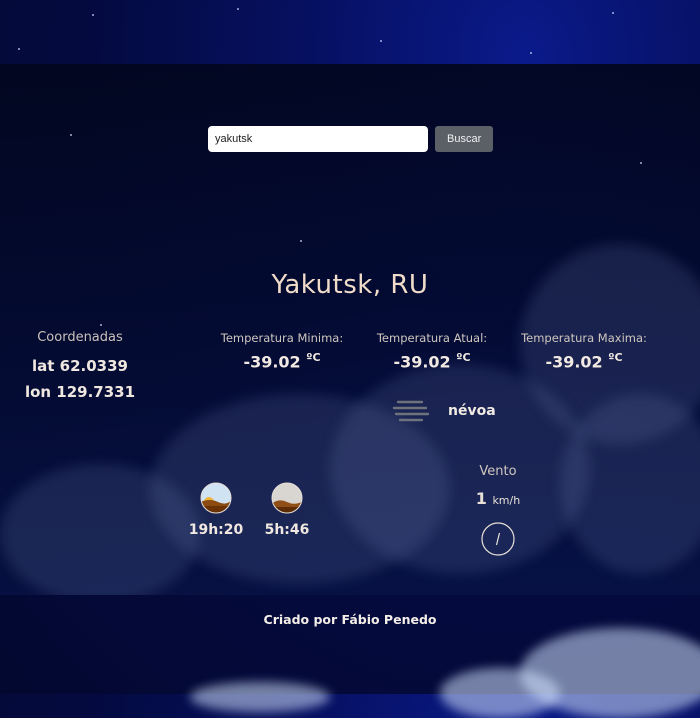 The height and width of the screenshot is (718, 700). I want to click on search-input, so click(318, 139).